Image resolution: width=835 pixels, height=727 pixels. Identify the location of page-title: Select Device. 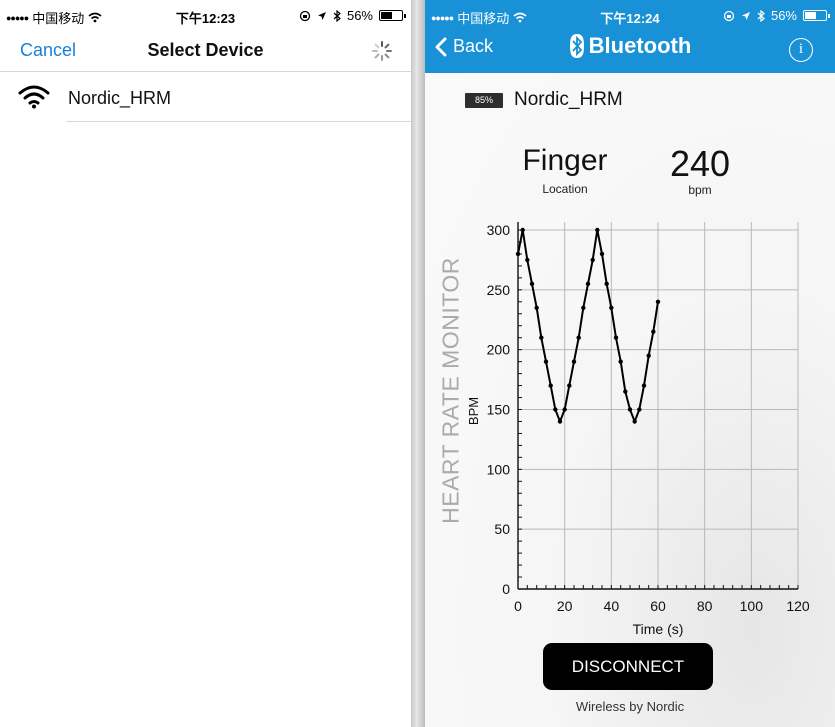
(205, 50).